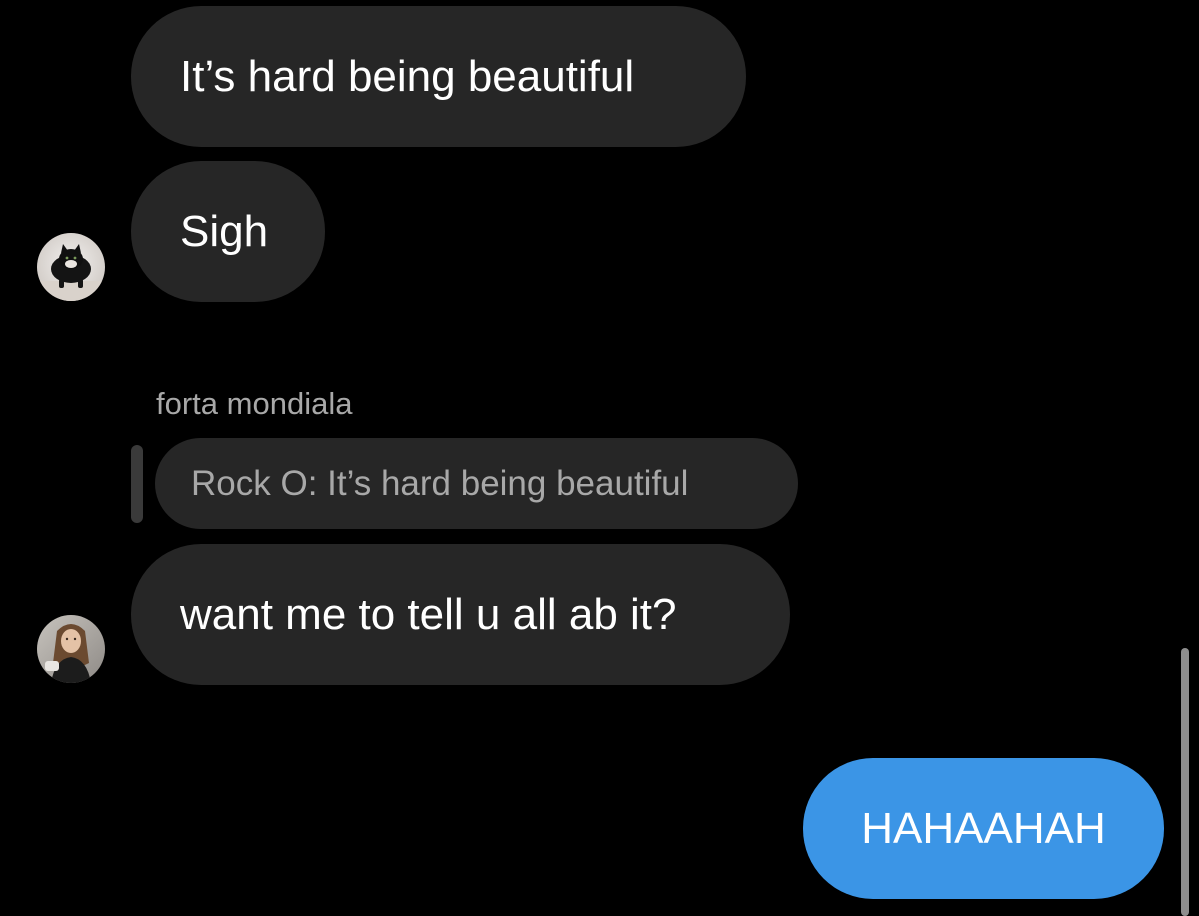 The height and width of the screenshot is (916, 1199). I want to click on message-text: It’s hard being beautiful, so click(407, 76).